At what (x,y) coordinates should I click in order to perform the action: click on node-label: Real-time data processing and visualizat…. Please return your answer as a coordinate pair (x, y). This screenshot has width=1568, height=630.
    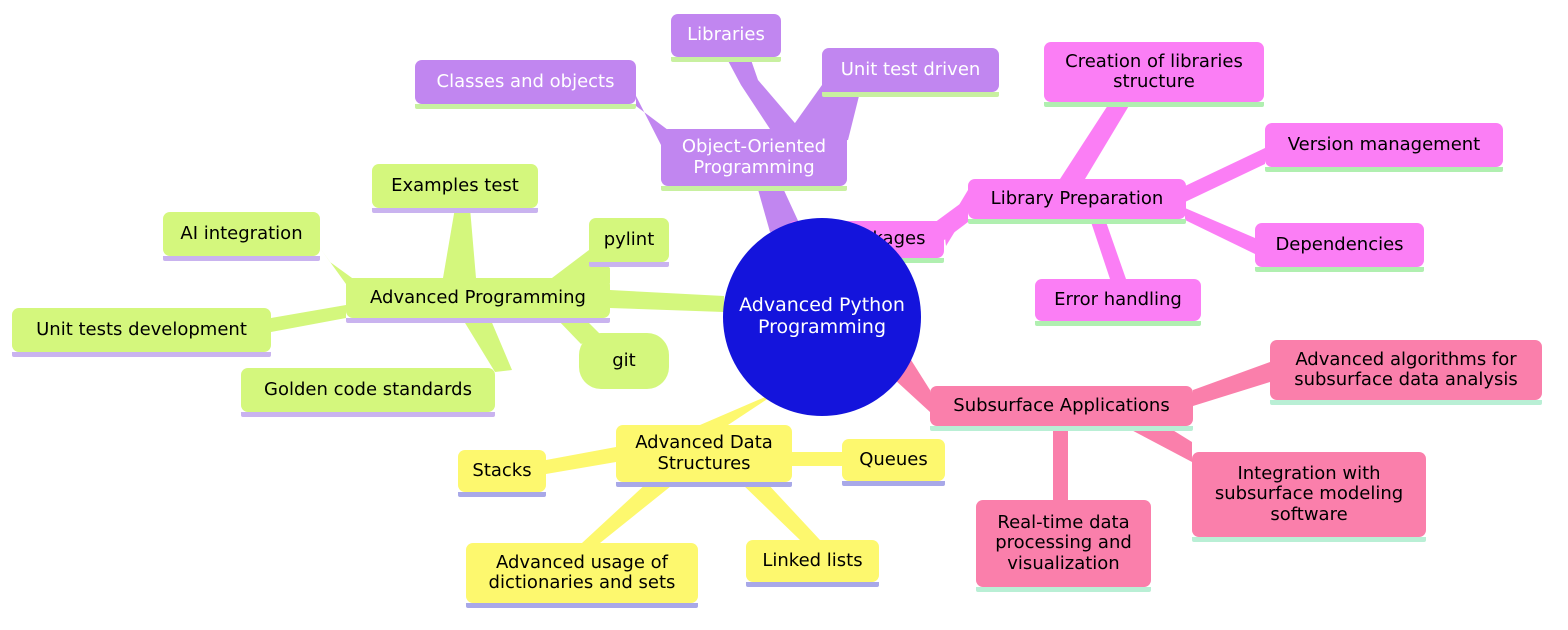
    Looking at the image, I should click on (1063, 543).